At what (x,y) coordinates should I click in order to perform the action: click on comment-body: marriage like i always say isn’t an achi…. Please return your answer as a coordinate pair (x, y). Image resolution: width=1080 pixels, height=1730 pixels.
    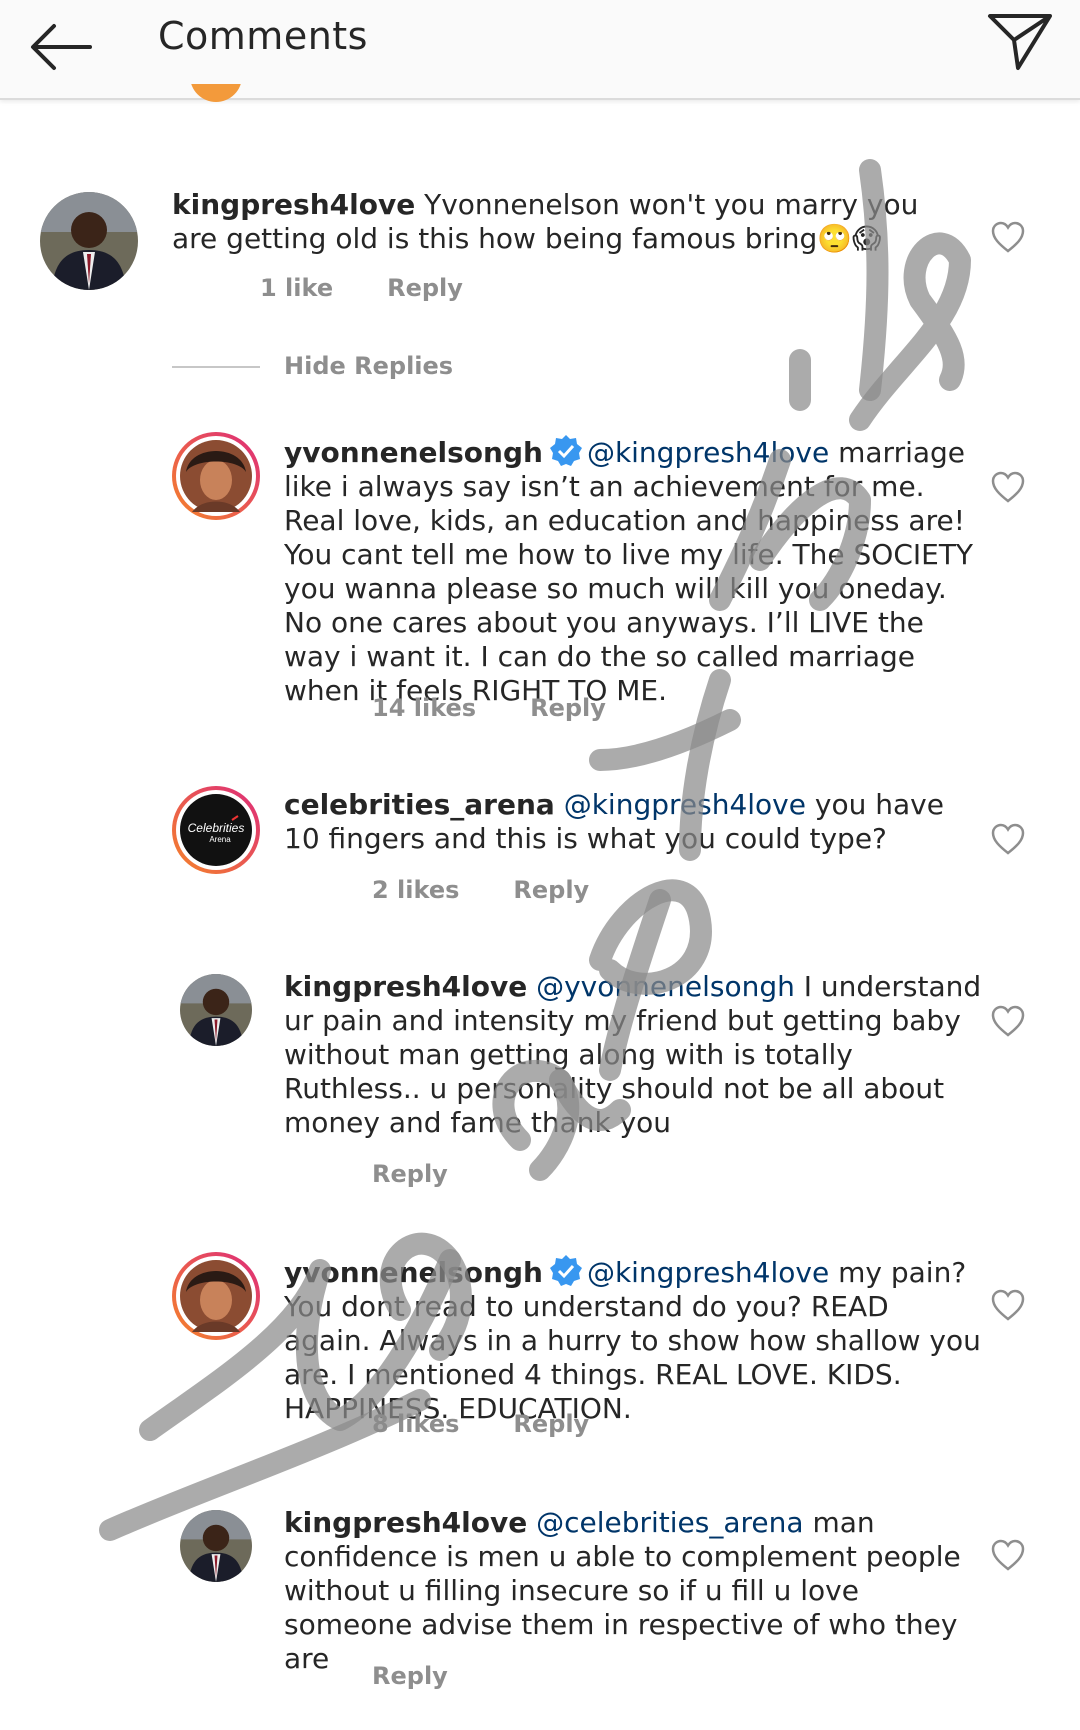
    Looking at the image, I should click on (629, 571).